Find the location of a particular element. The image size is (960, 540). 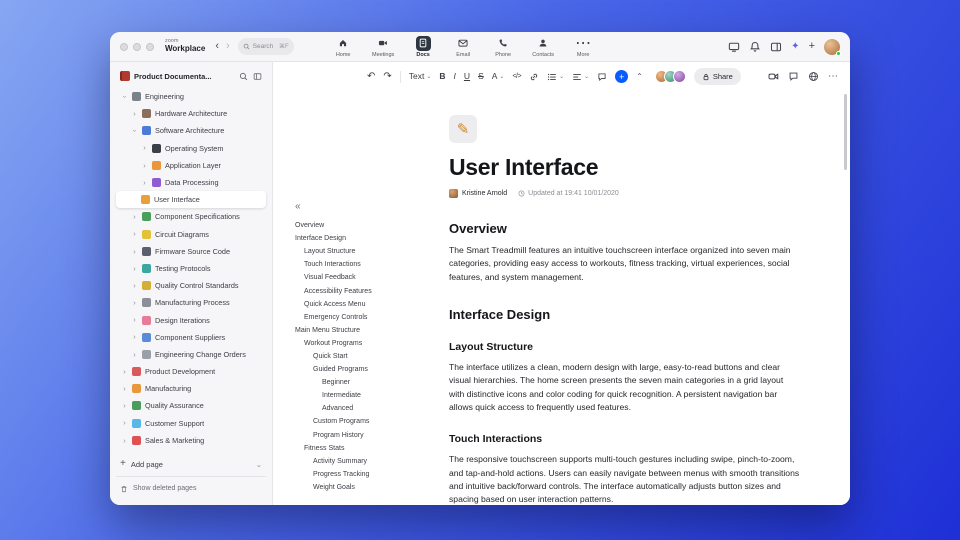

sidebar-item-user-interface: User Interface is located at coordinates (191, 200).